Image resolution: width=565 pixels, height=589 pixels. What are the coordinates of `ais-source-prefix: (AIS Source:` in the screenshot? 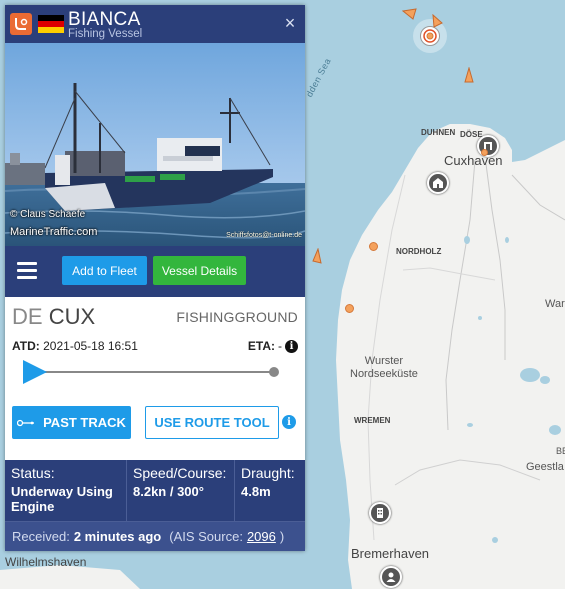 It's located at (206, 536).